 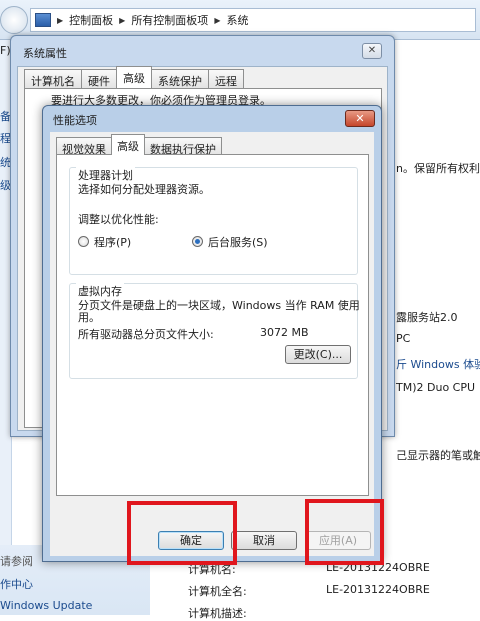 What do you see at coordinates (238, 242) in the screenshot?
I see `background-services-label: 后台服务(S)` at bounding box center [238, 242].